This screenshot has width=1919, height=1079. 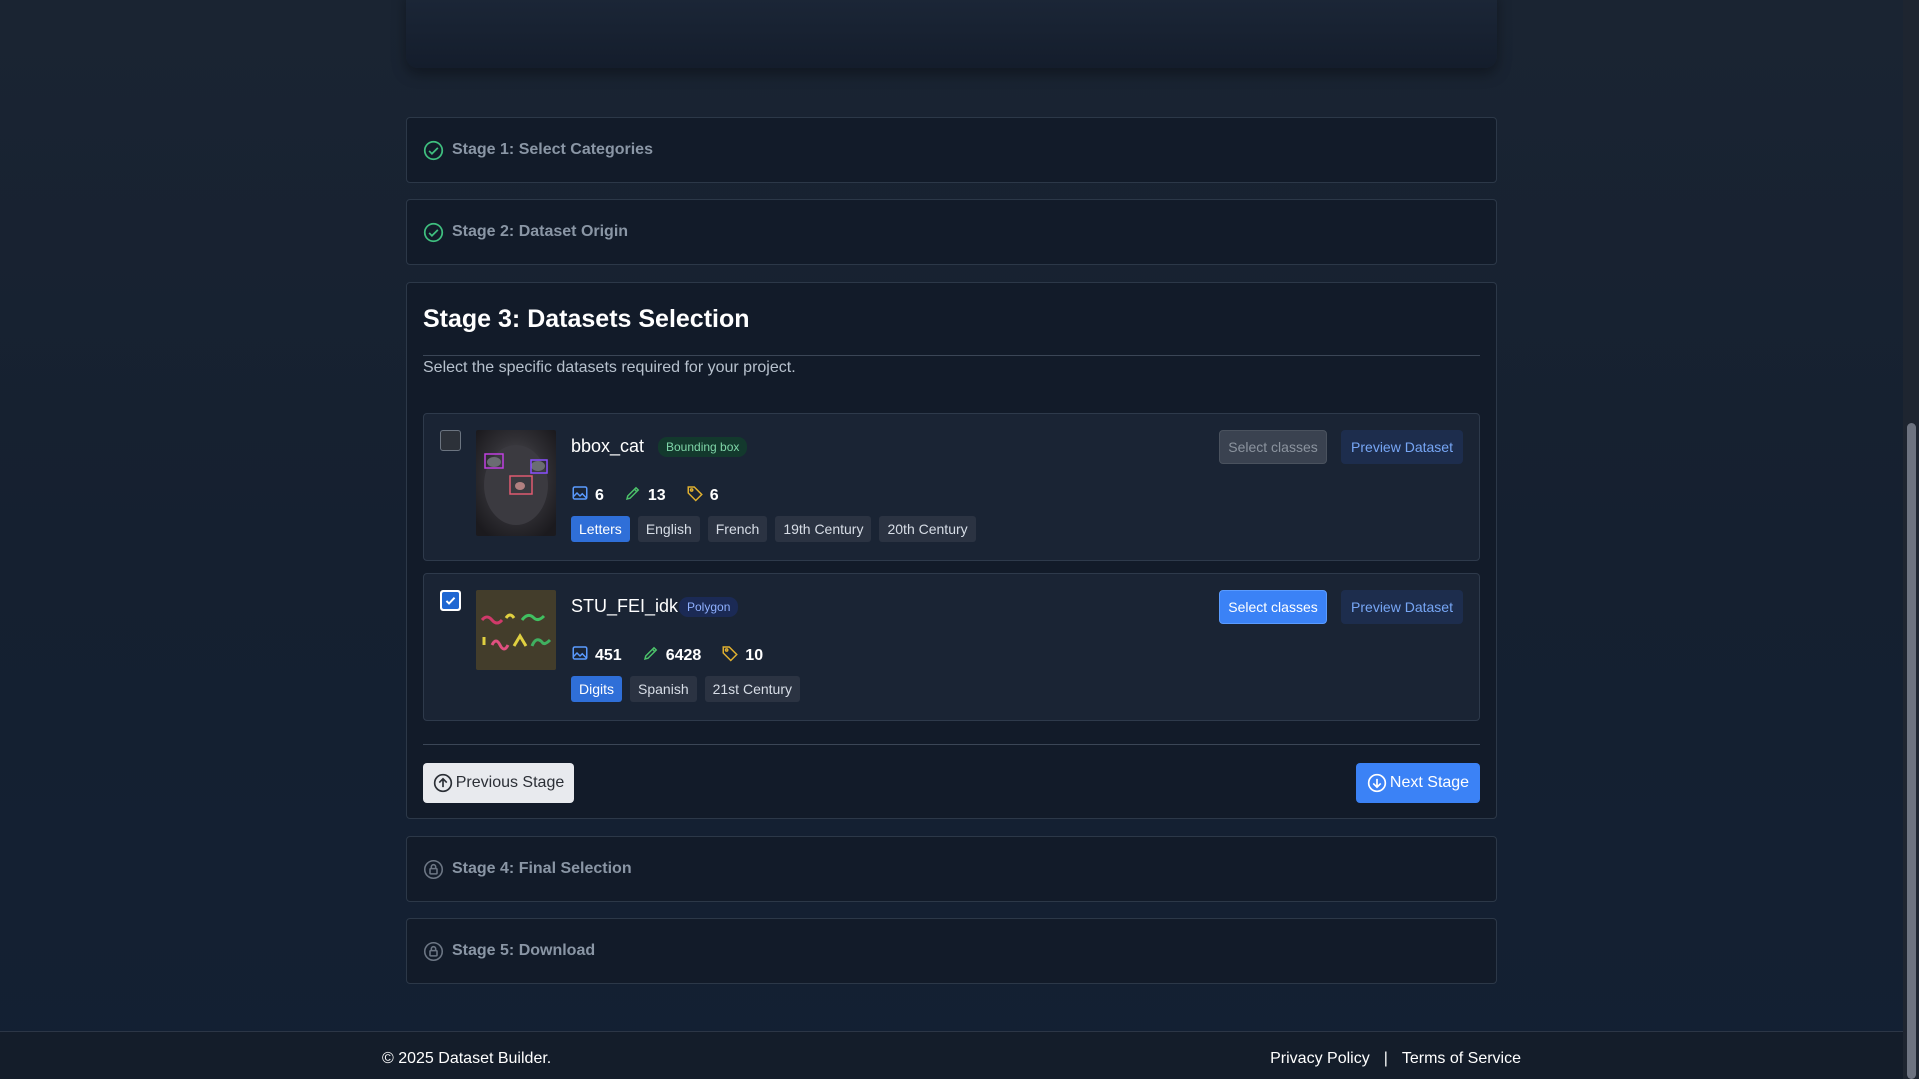 I want to click on stage-5-title: Stage 5: Download, so click(x=524, y=950).